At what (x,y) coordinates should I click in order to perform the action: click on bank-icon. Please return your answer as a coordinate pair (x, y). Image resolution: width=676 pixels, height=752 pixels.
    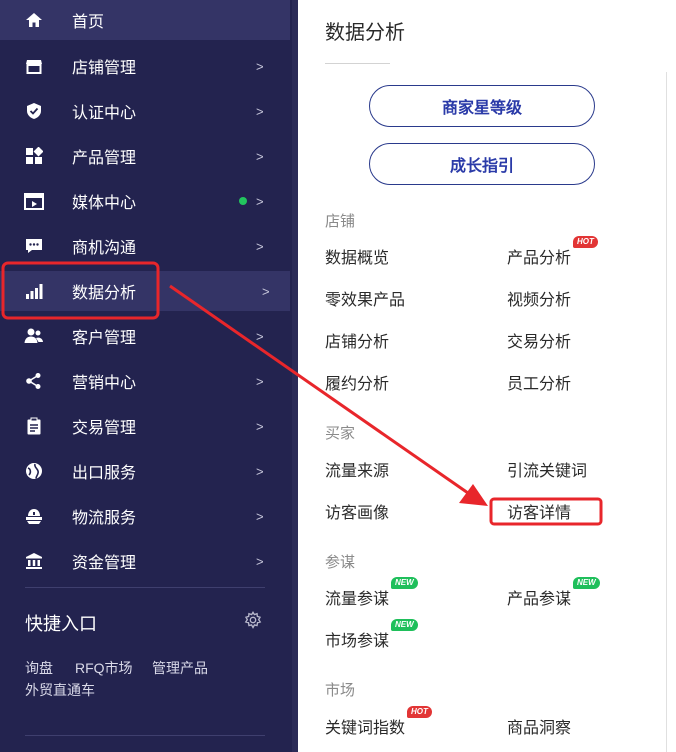
    Looking at the image, I should click on (34, 561).